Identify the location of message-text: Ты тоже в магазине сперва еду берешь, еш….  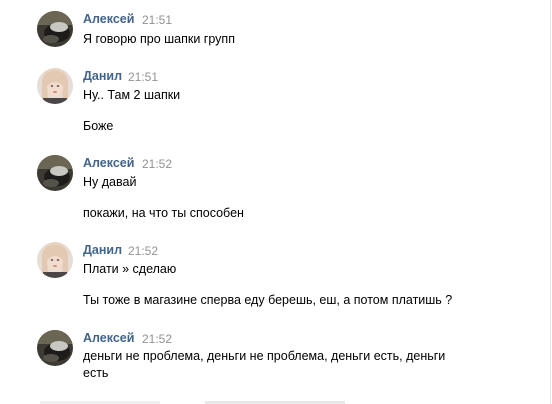
(268, 300).